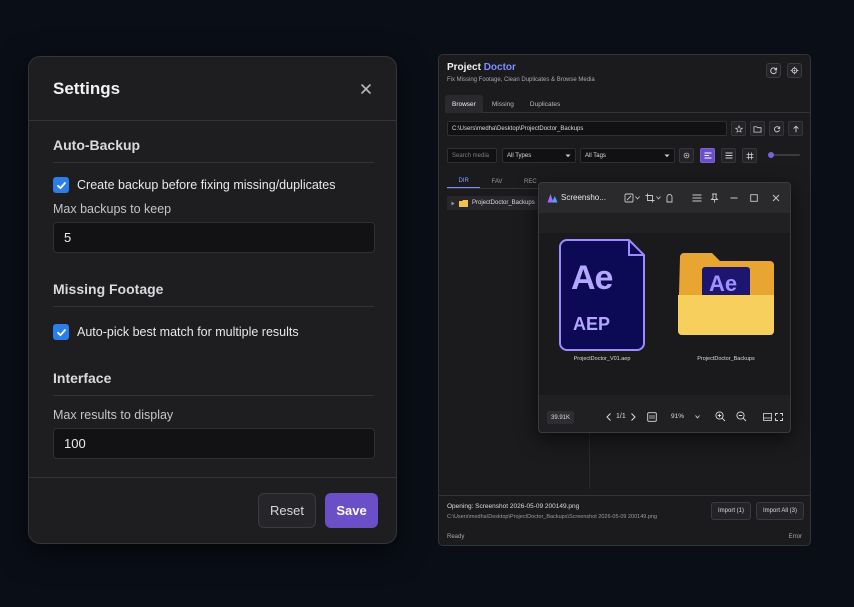 This screenshot has width=854, height=607. I want to click on save-button: Save, so click(351, 510).